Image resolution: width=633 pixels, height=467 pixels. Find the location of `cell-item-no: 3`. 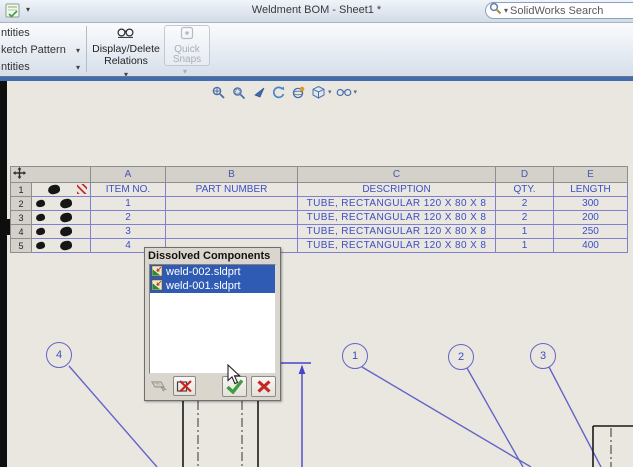

cell-item-no: 3 is located at coordinates (128, 231).